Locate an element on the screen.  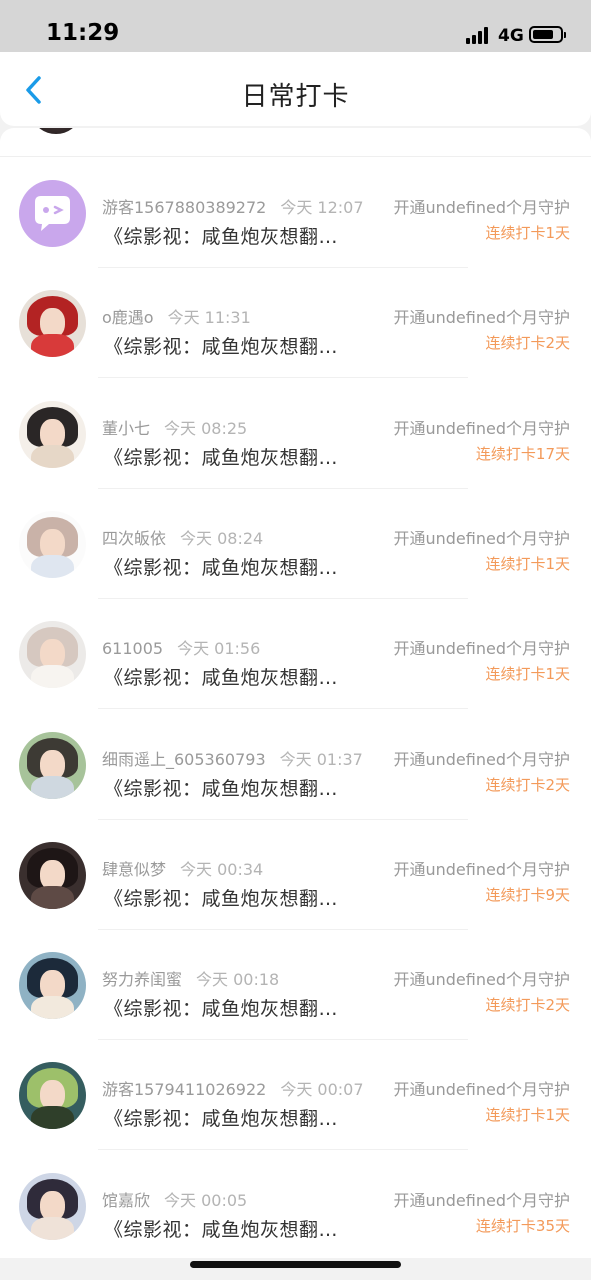
streak-badge: 连续打卡17天 is located at coordinates (522, 453).